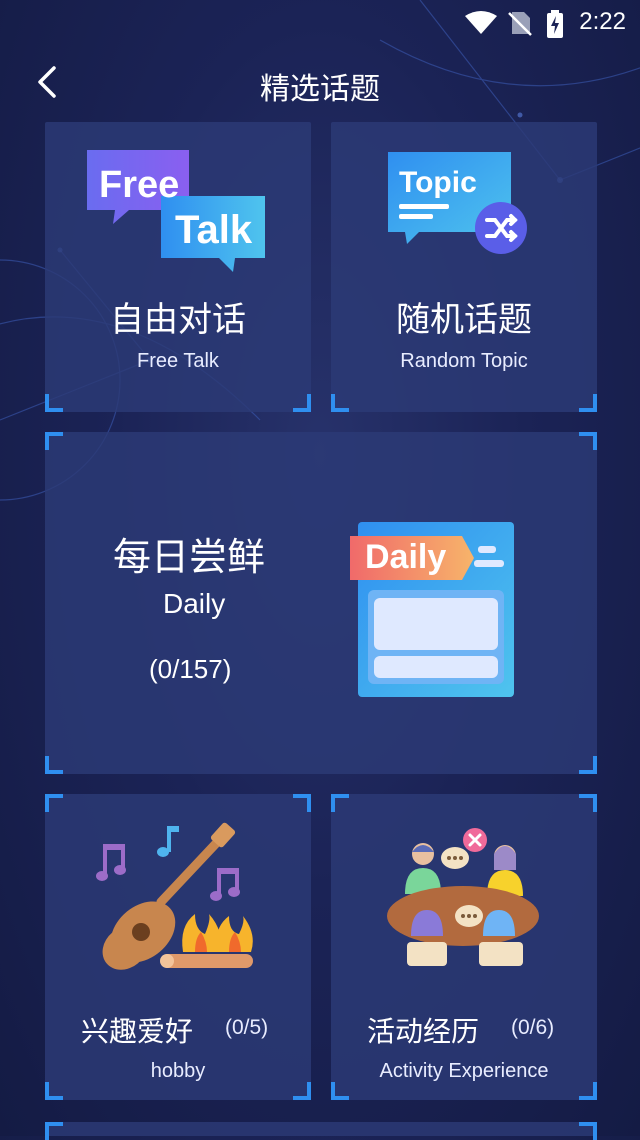 The height and width of the screenshot is (1140, 640). Describe the element at coordinates (190, 669) in the screenshot. I see `daily-progress-count: (0/157)` at that location.